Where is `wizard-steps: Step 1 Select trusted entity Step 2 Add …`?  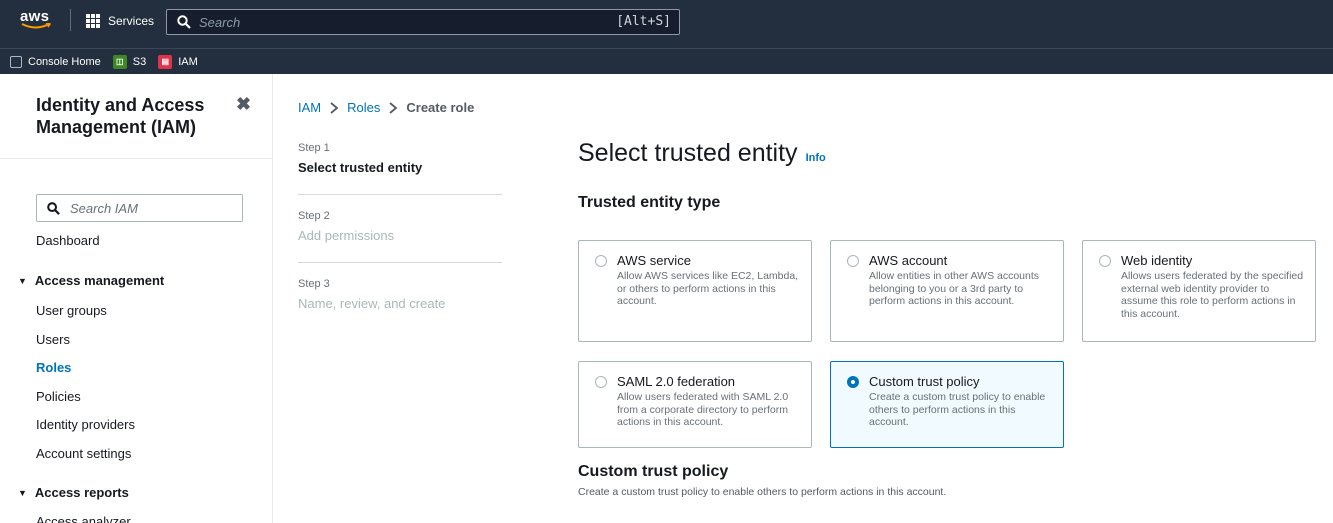 wizard-steps: Step 1 Select trusted entity Step 2 Add … is located at coordinates (400, 240).